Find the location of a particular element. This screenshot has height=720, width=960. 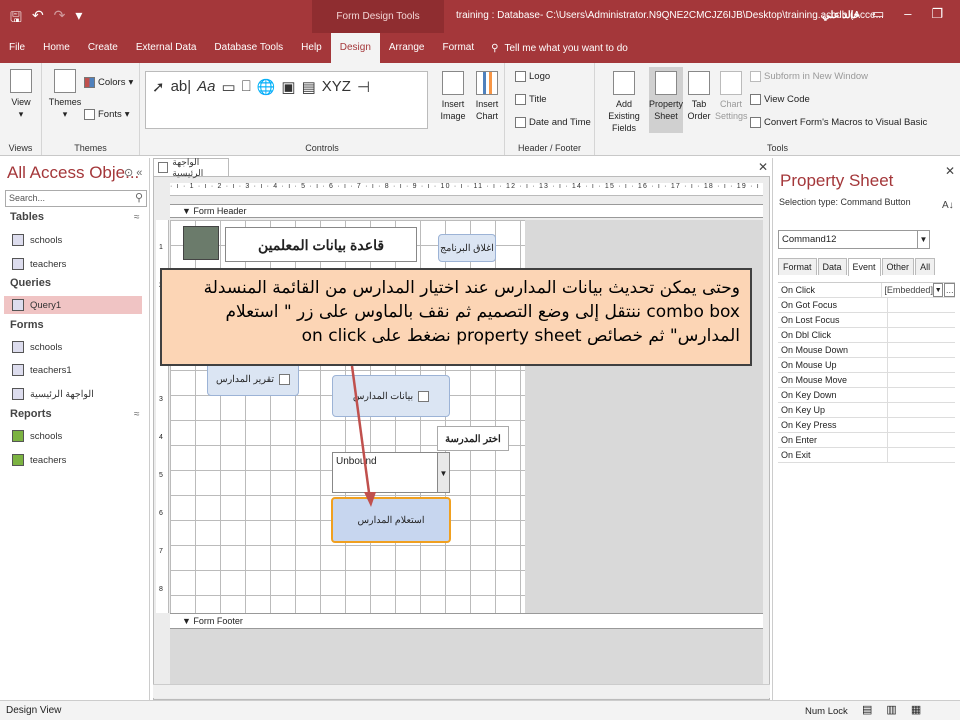

property-row: On Exit is located at coordinates (866, 455).